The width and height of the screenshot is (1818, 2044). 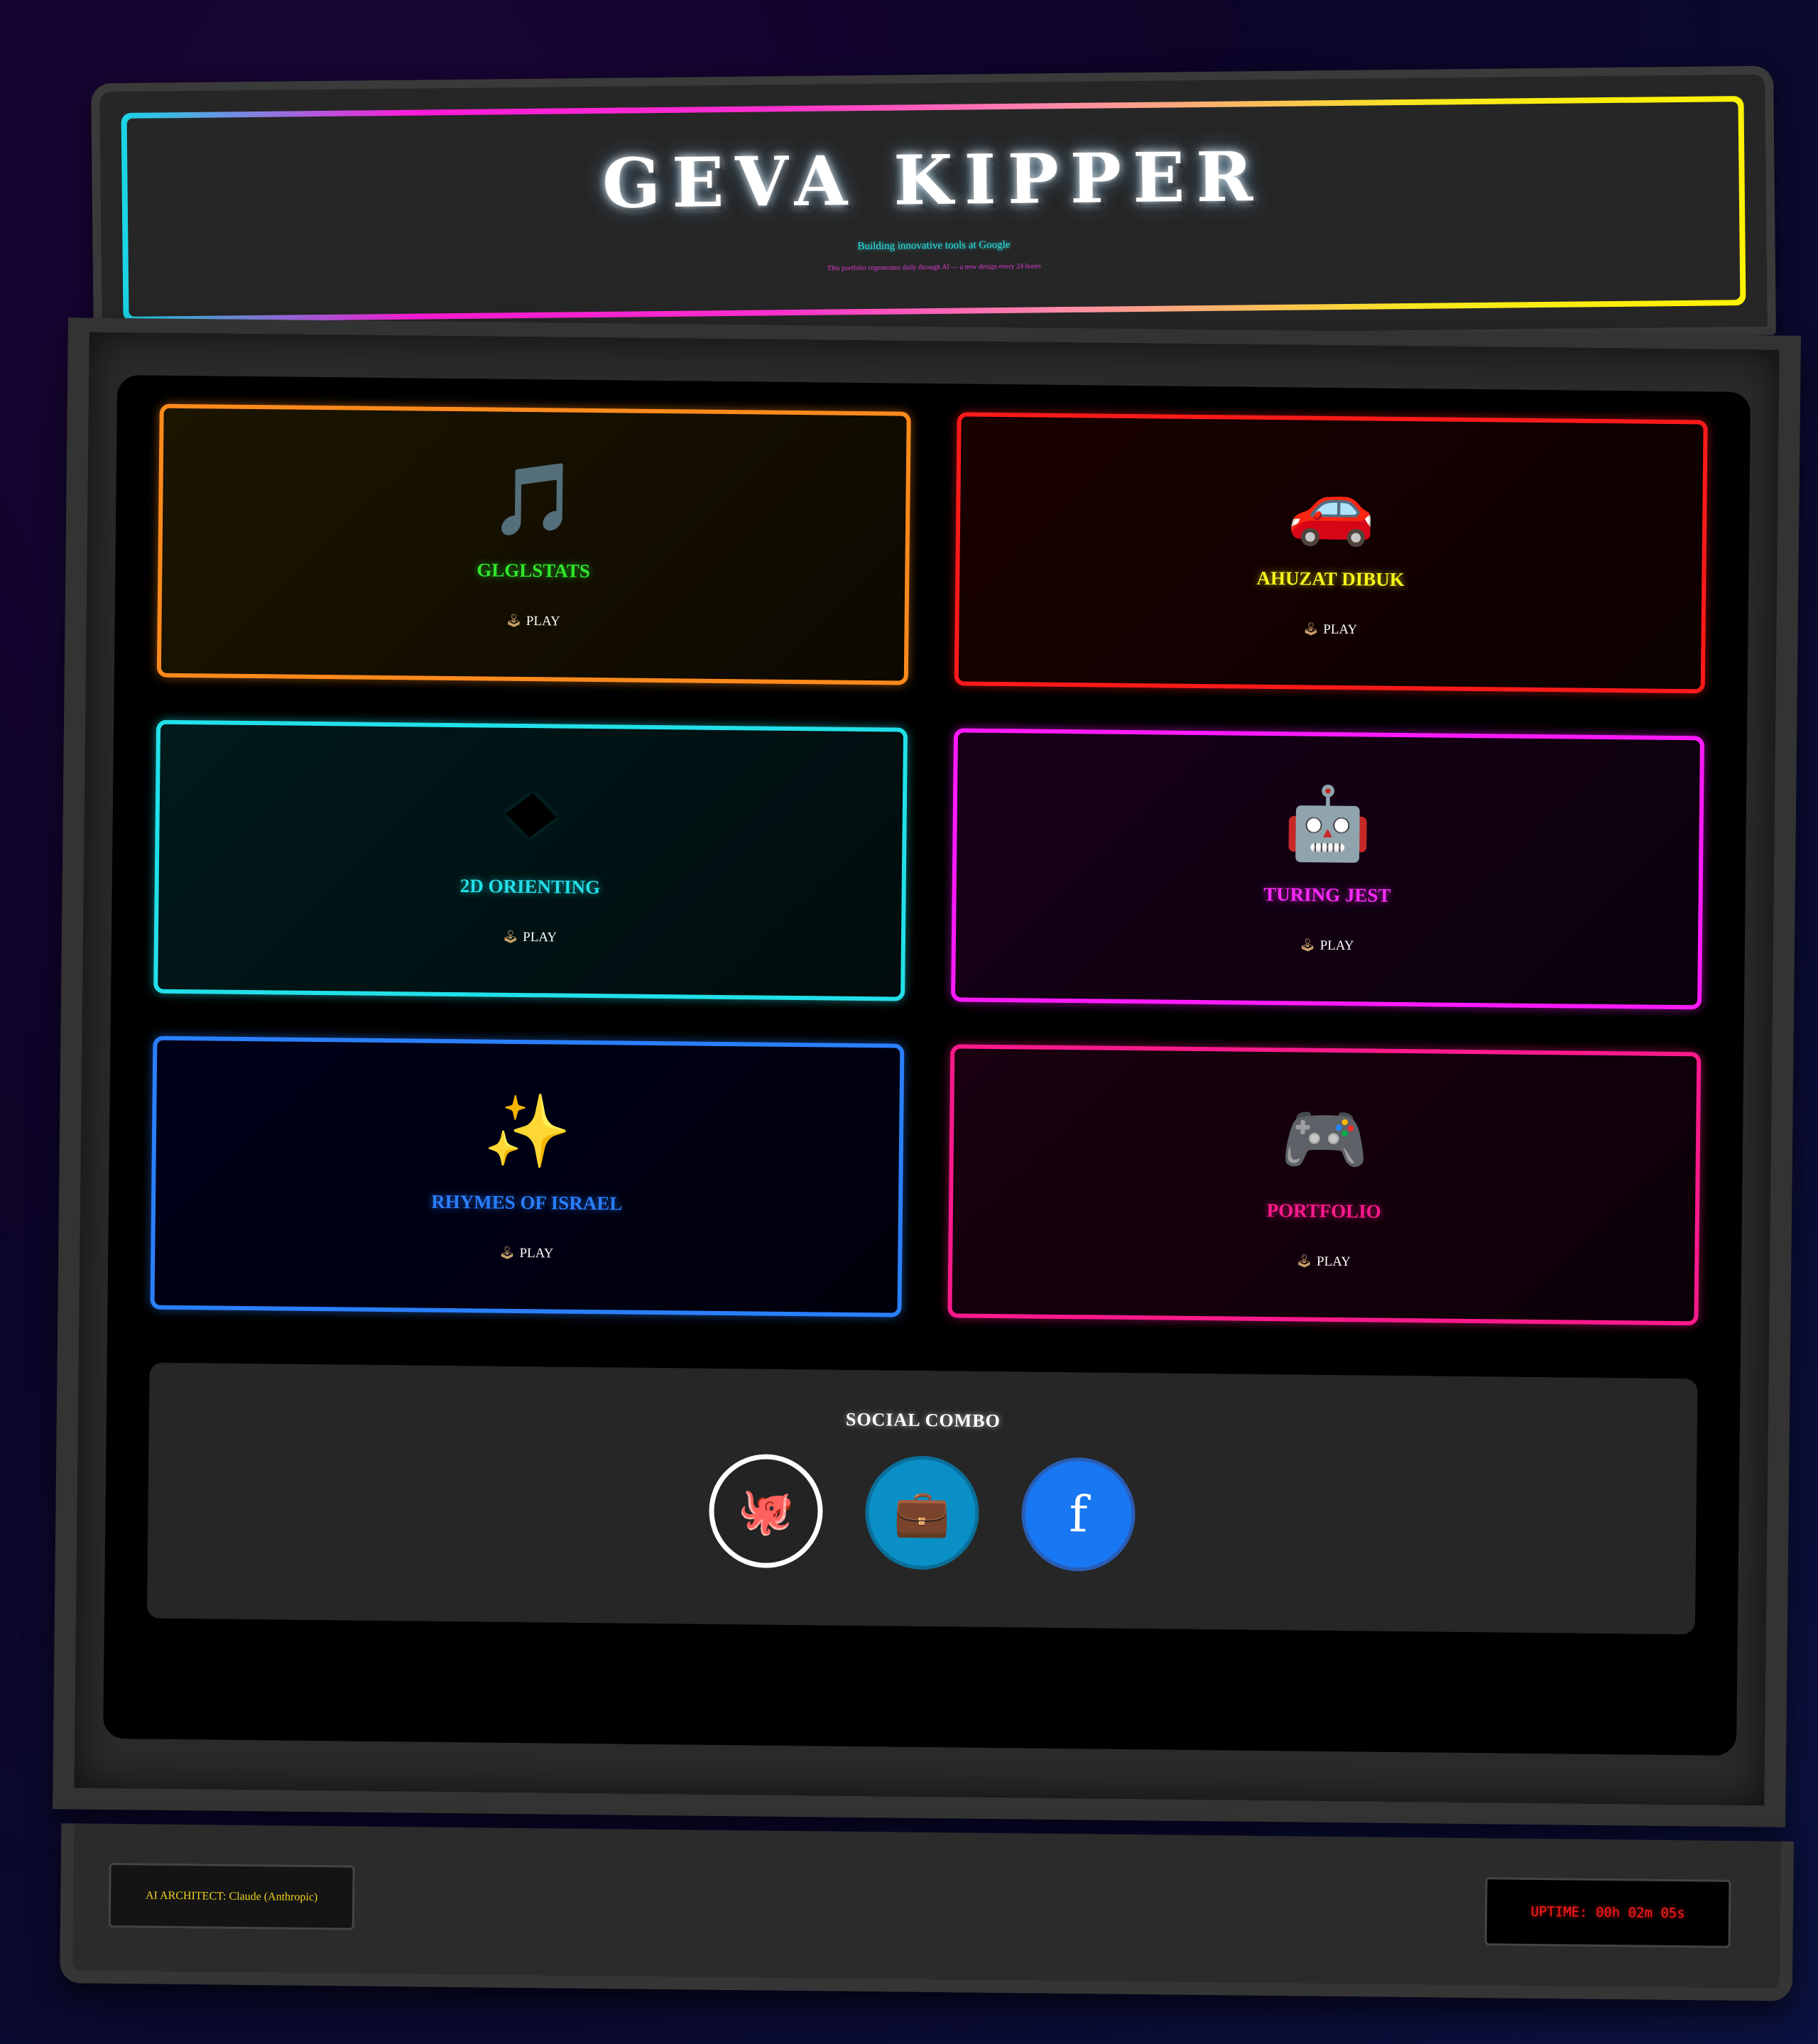 What do you see at coordinates (1327, 894) in the screenshot?
I see `game-card-title: TURING JEST` at bounding box center [1327, 894].